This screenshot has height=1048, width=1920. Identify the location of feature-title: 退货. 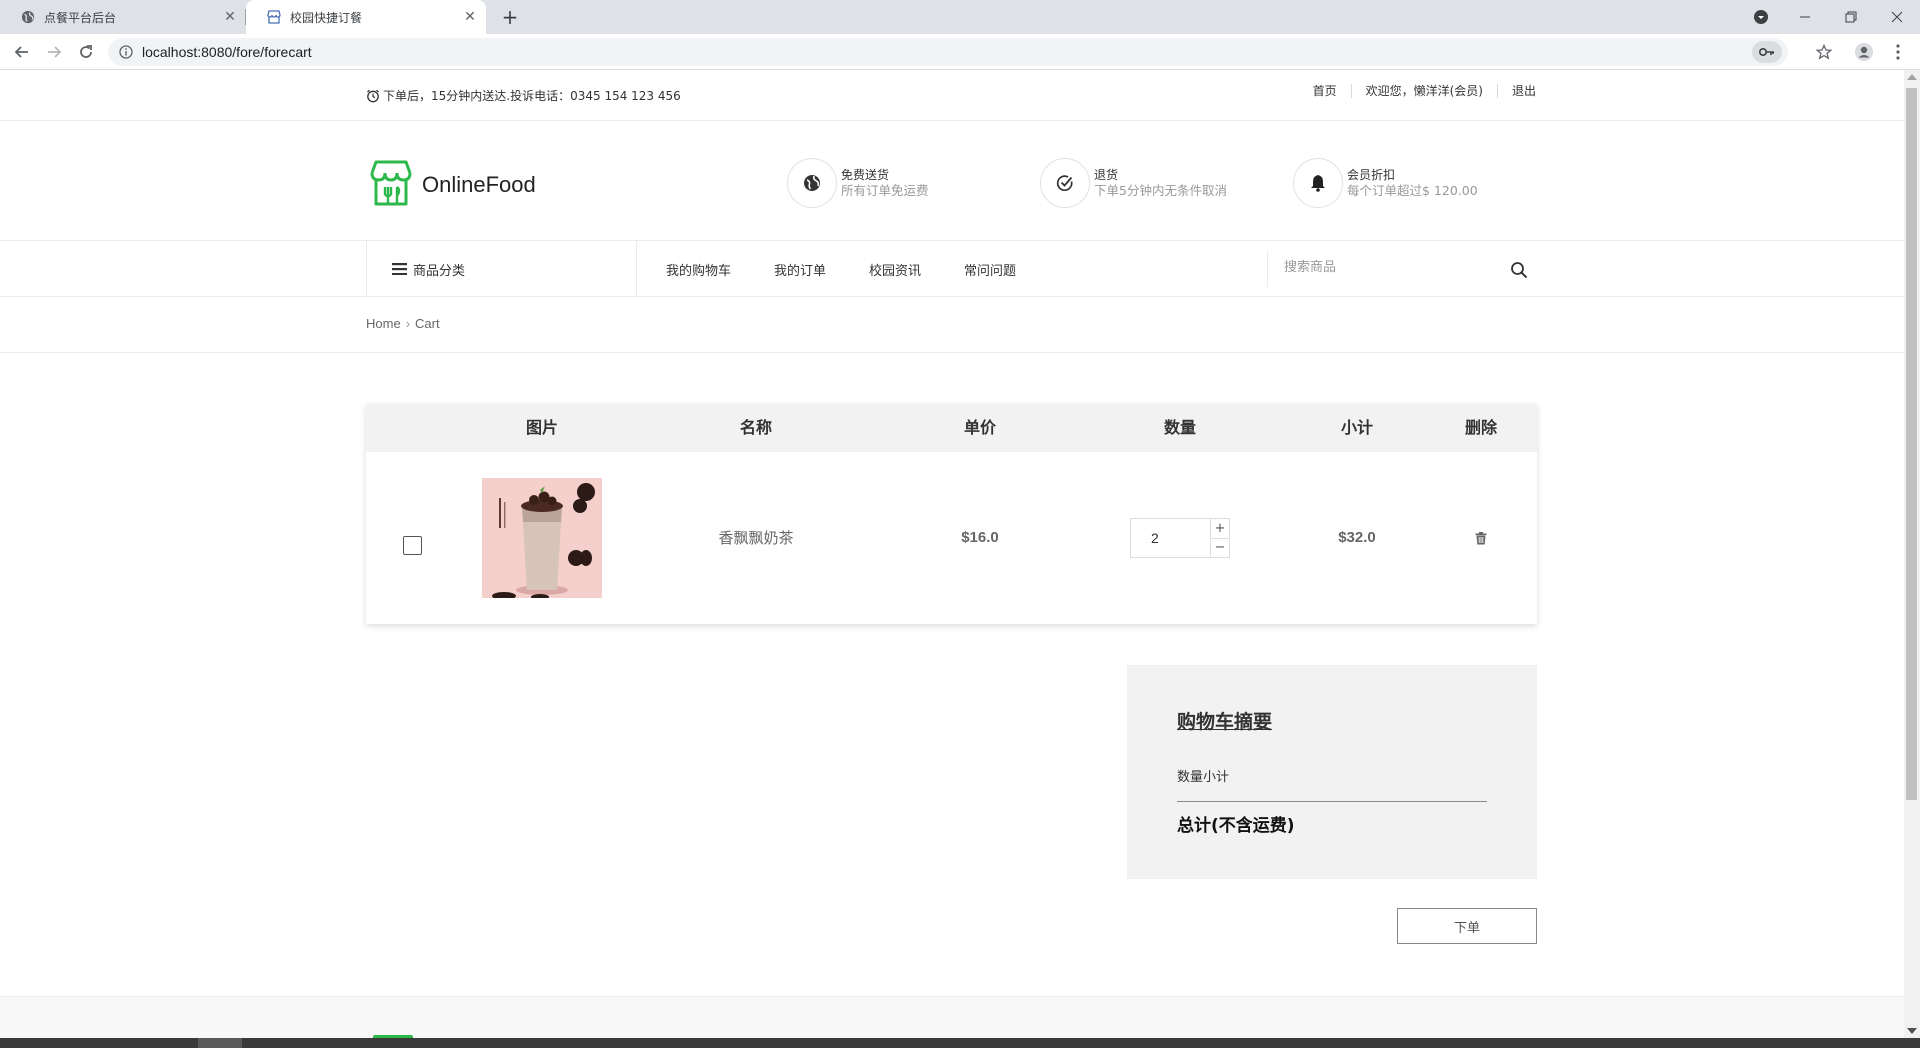
(1106, 175).